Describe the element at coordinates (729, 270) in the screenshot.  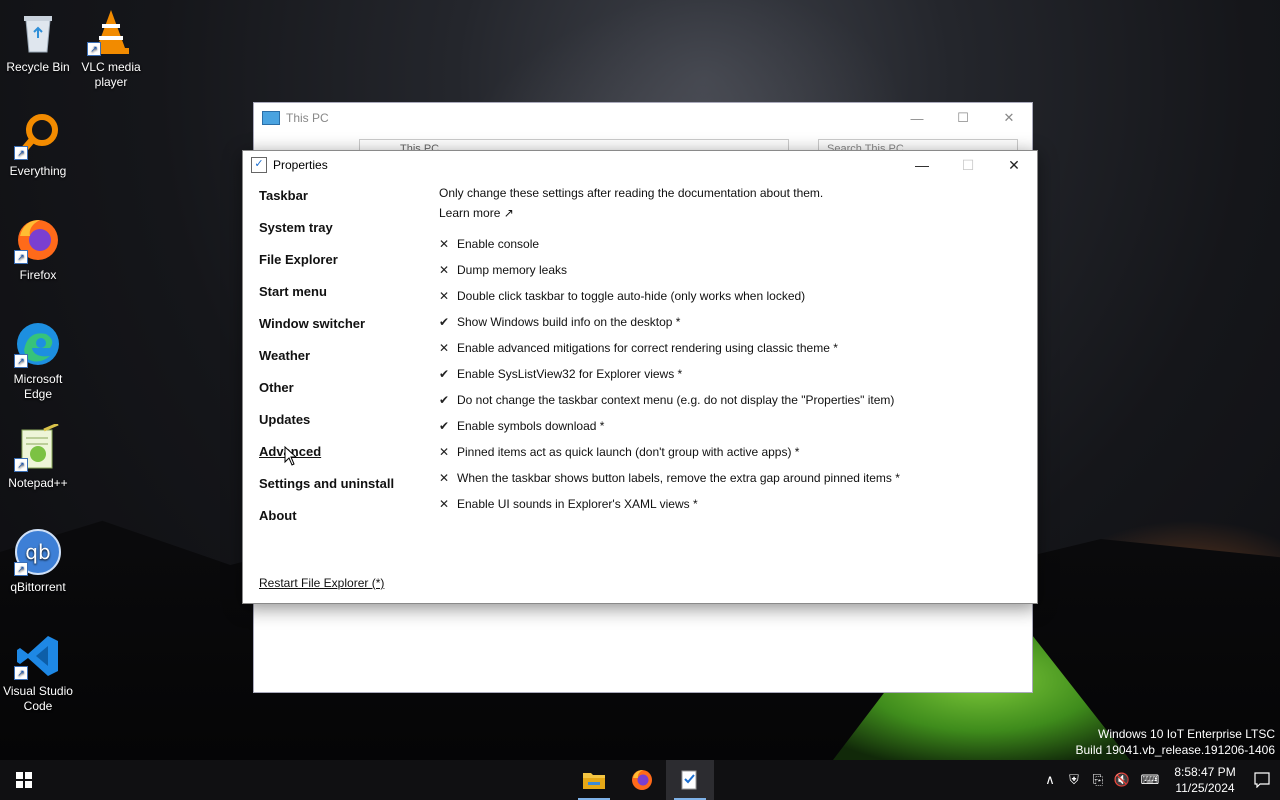
I see `option-row: ✕ Dump memory leaks` at that location.